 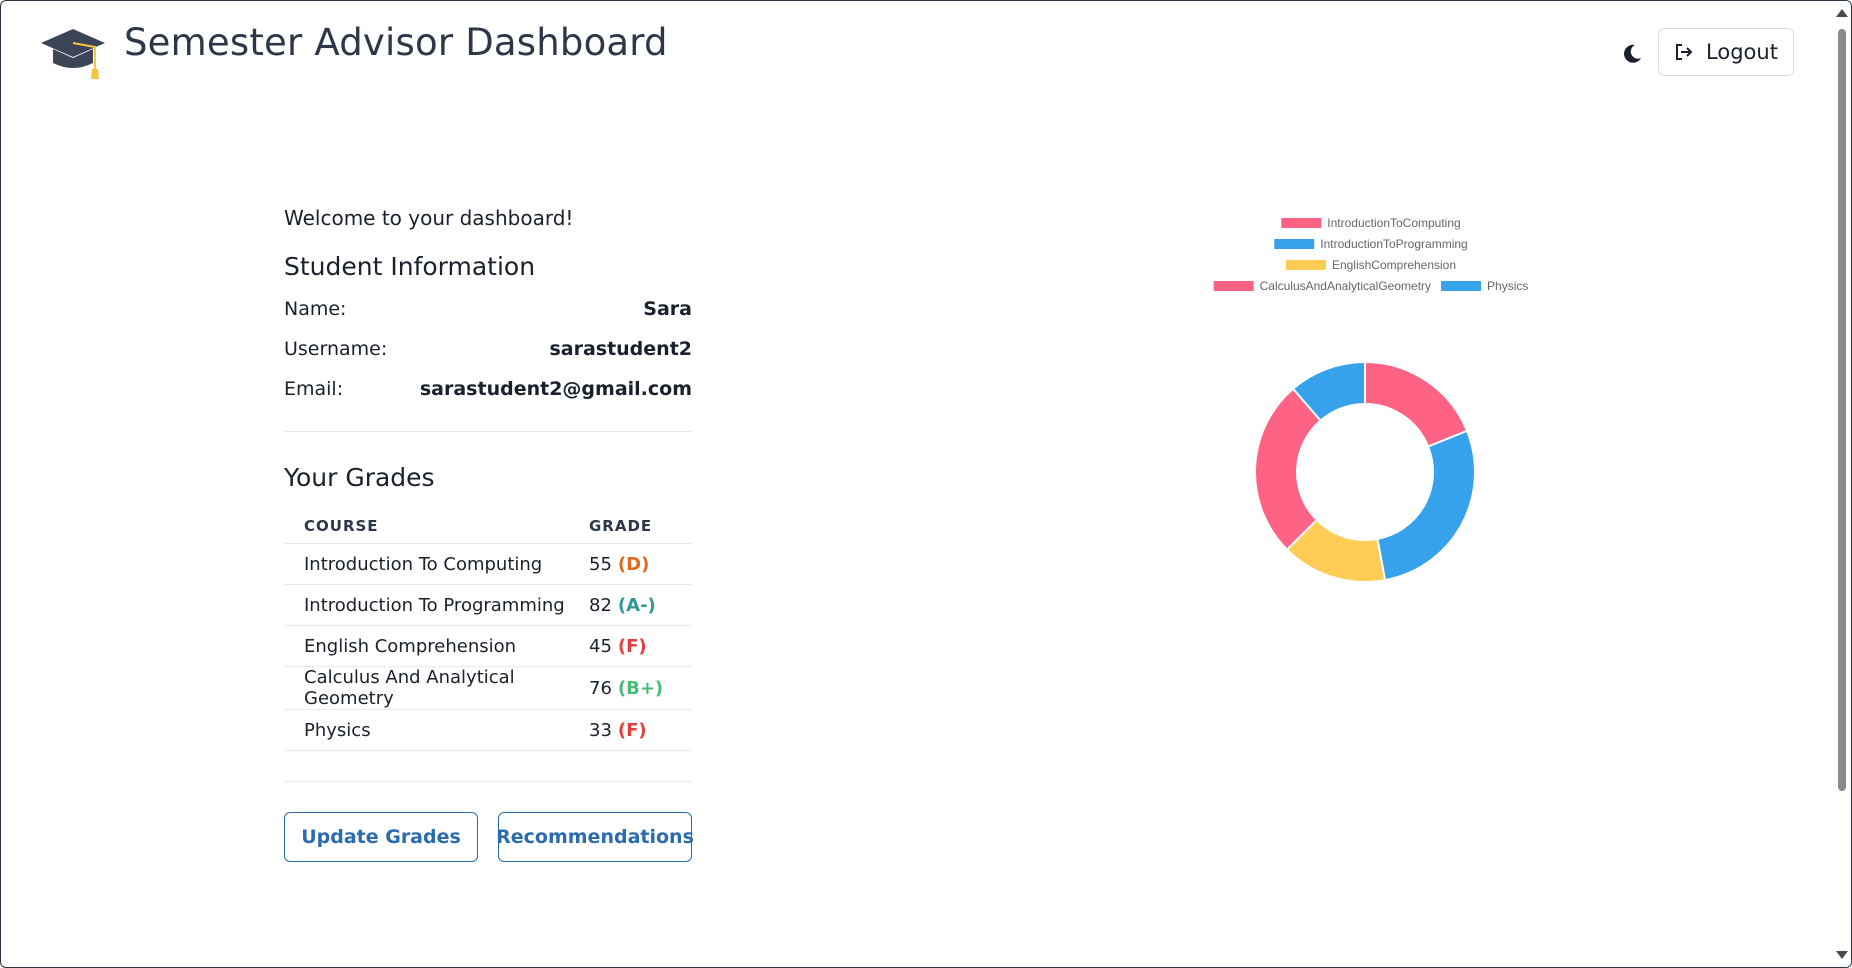 I want to click on info-row-name: Name: Sara, so click(x=488, y=309).